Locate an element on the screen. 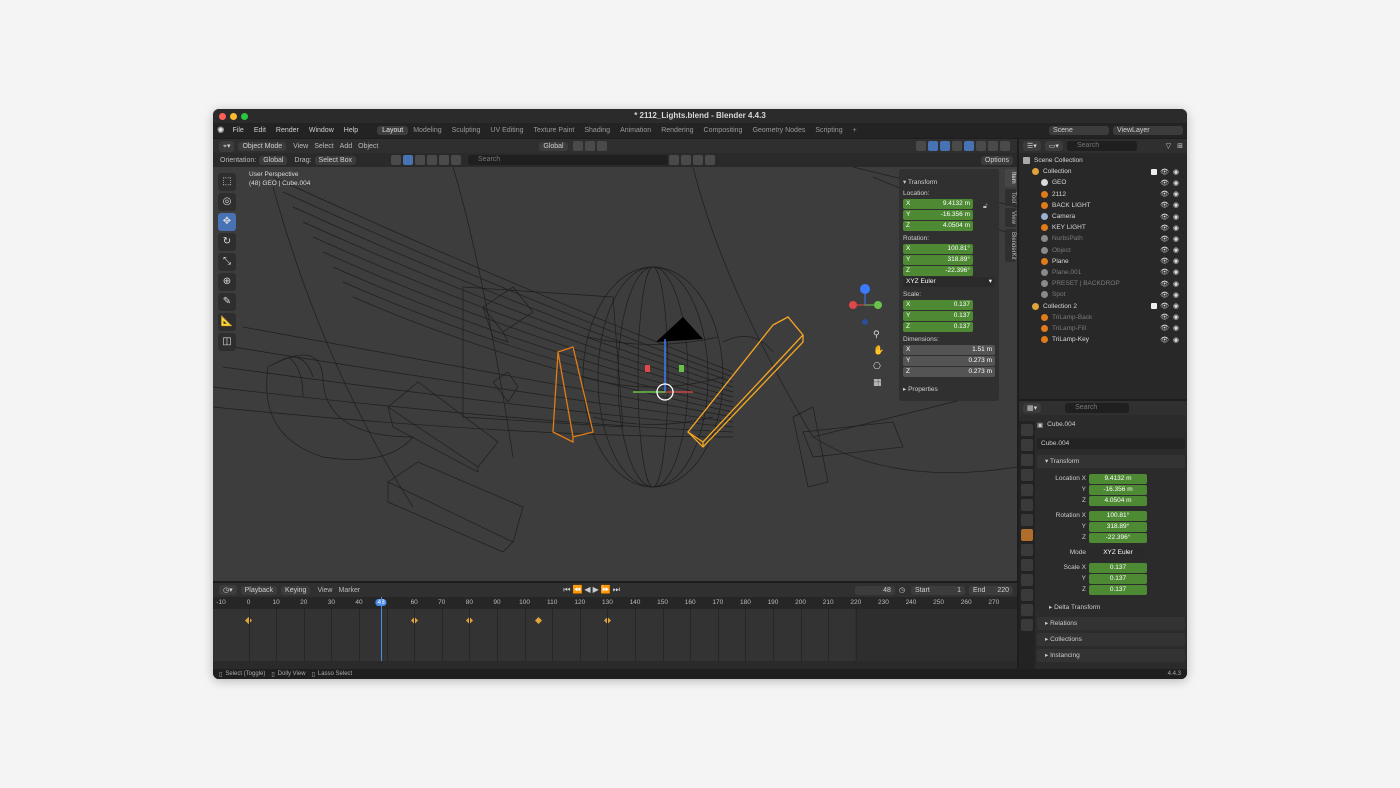  menu-view: View is located at coordinates (300, 146).